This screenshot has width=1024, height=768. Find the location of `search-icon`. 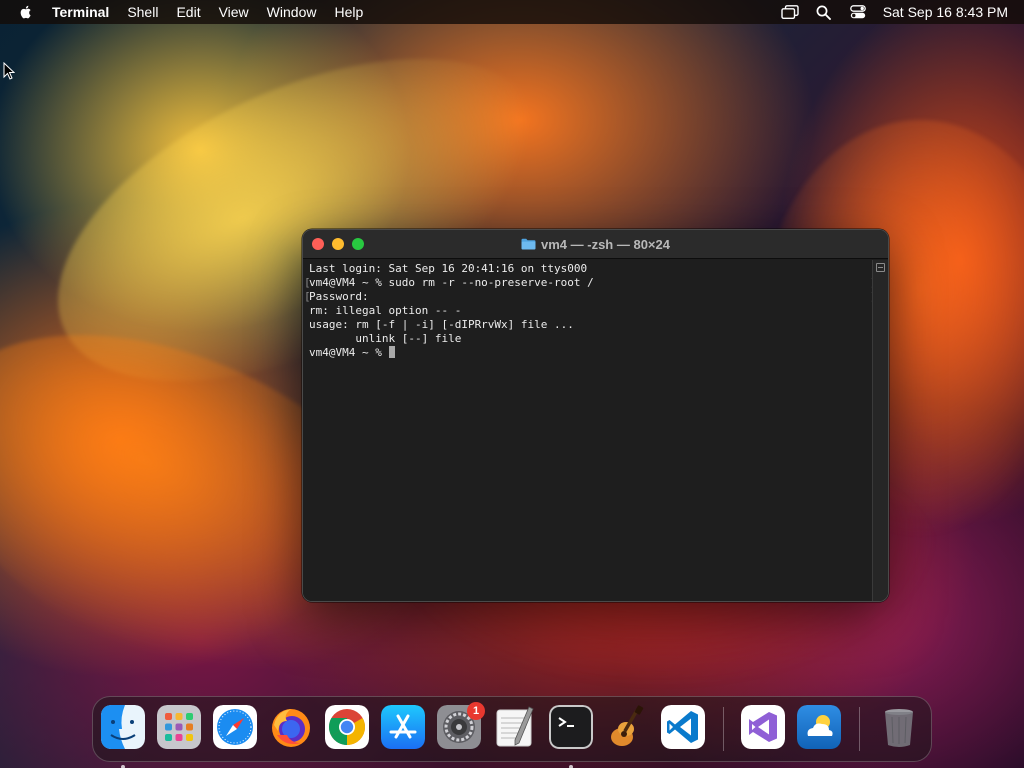

search-icon is located at coordinates (824, 12).